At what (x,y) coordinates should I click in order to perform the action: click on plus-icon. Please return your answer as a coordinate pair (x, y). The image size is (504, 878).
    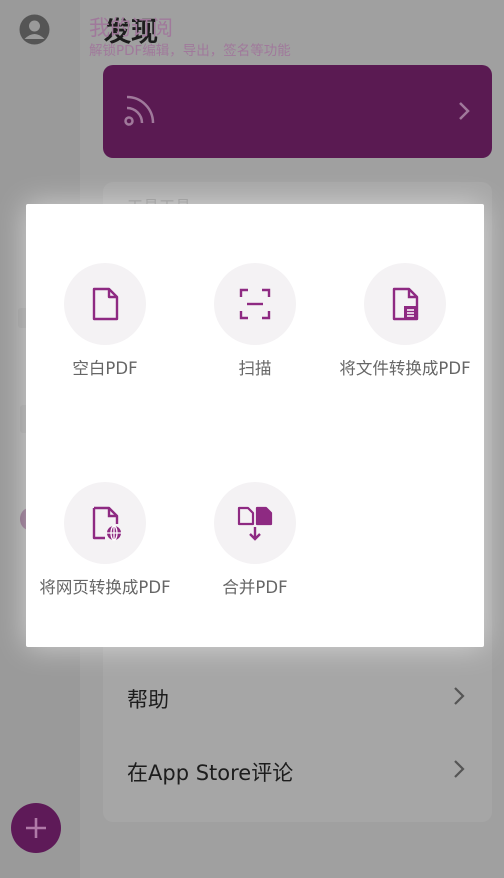
    Looking at the image, I should click on (36, 828).